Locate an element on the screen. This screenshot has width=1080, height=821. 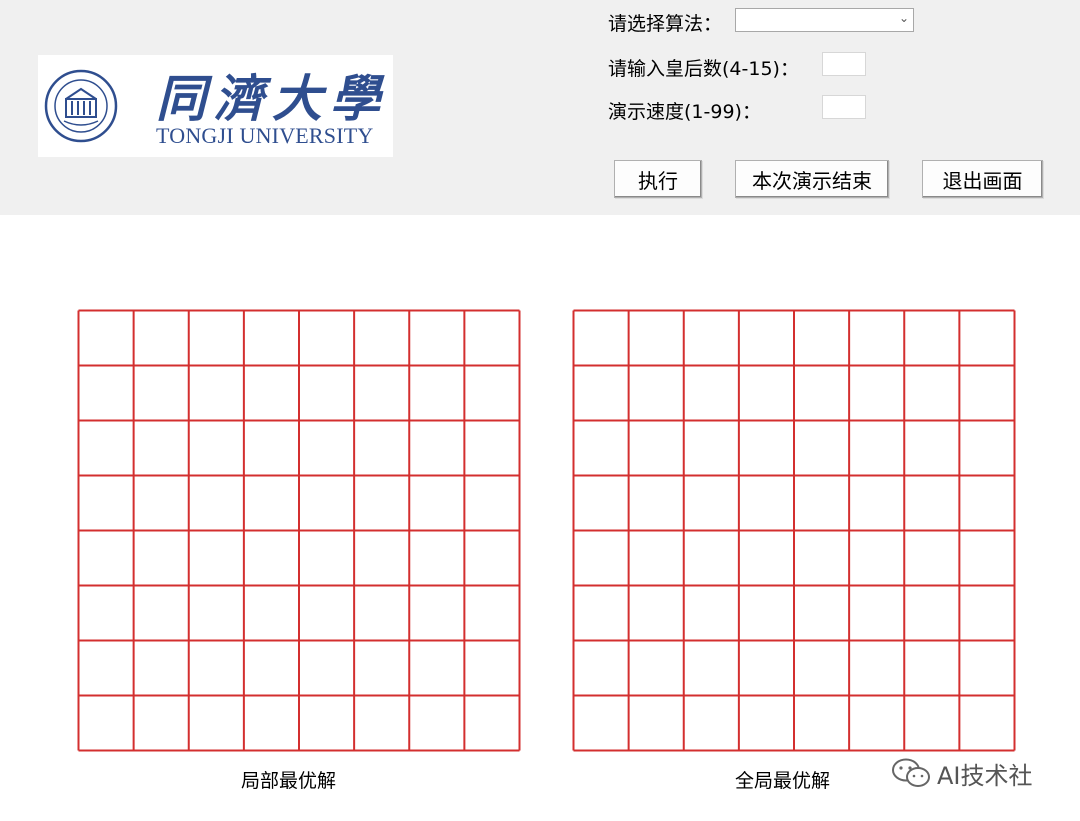
wechat-icon is located at coordinates (911, 772).